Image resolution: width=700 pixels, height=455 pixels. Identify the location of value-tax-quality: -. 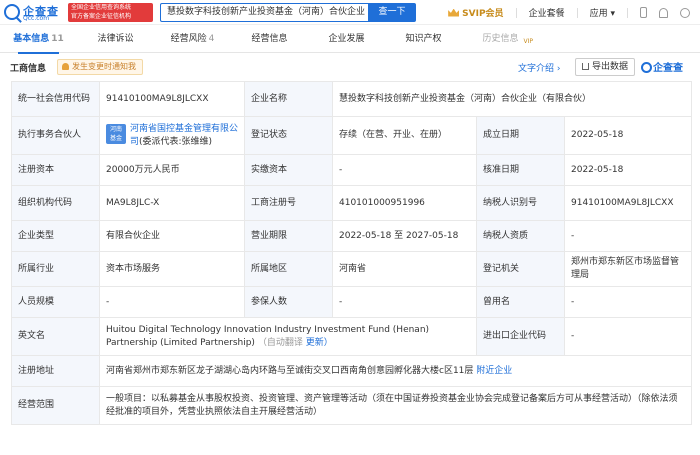
(628, 236).